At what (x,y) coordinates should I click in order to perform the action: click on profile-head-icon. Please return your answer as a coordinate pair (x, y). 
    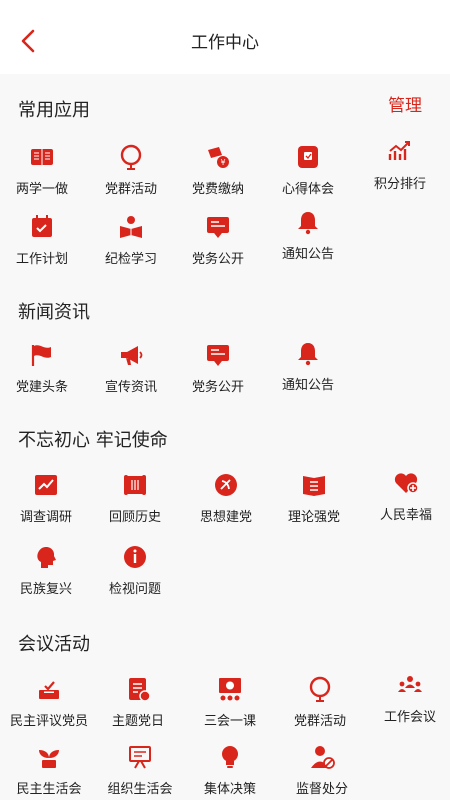
    Looking at the image, I should click on (46, 557).